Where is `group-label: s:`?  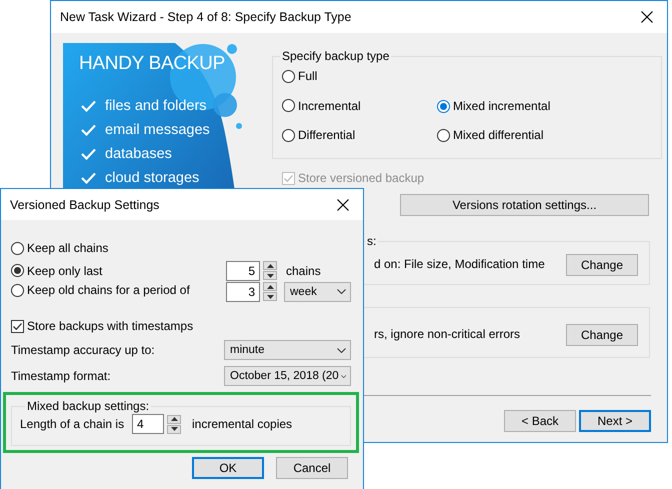
group-label: s: is located at coordinates (372, 241).